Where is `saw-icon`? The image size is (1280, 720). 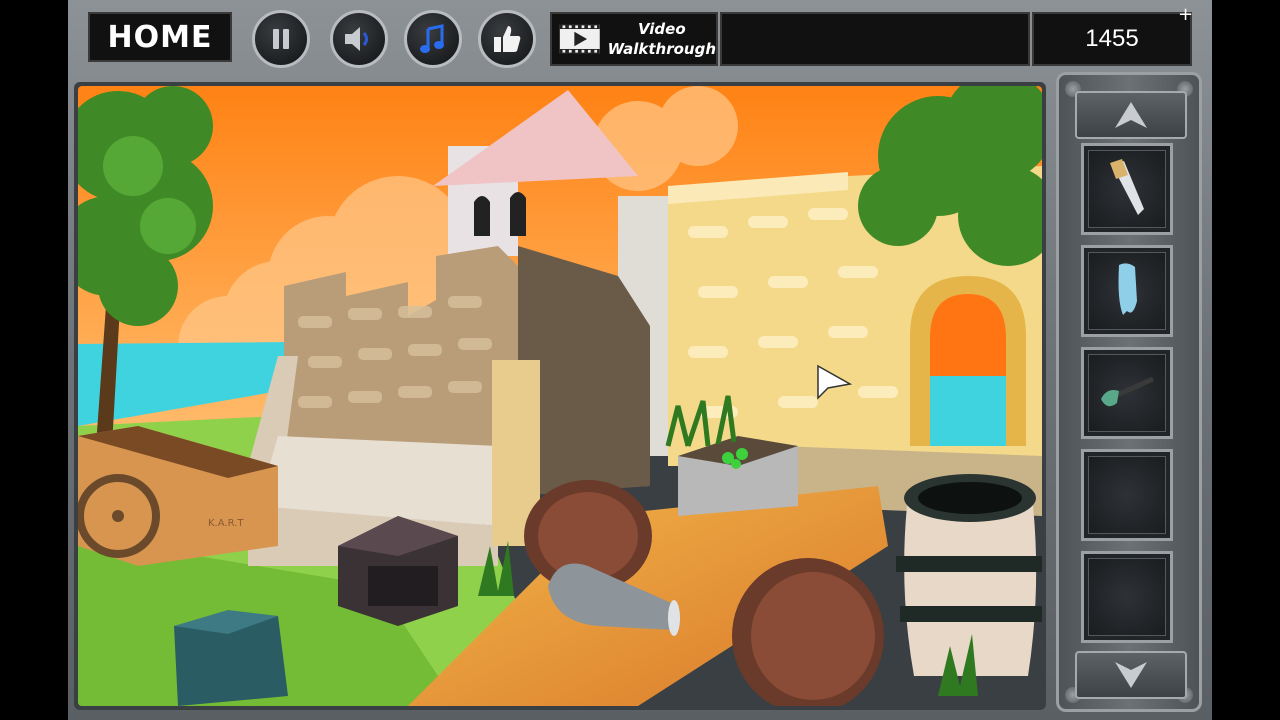 saw-icon is located at coordinates (1127, 187).